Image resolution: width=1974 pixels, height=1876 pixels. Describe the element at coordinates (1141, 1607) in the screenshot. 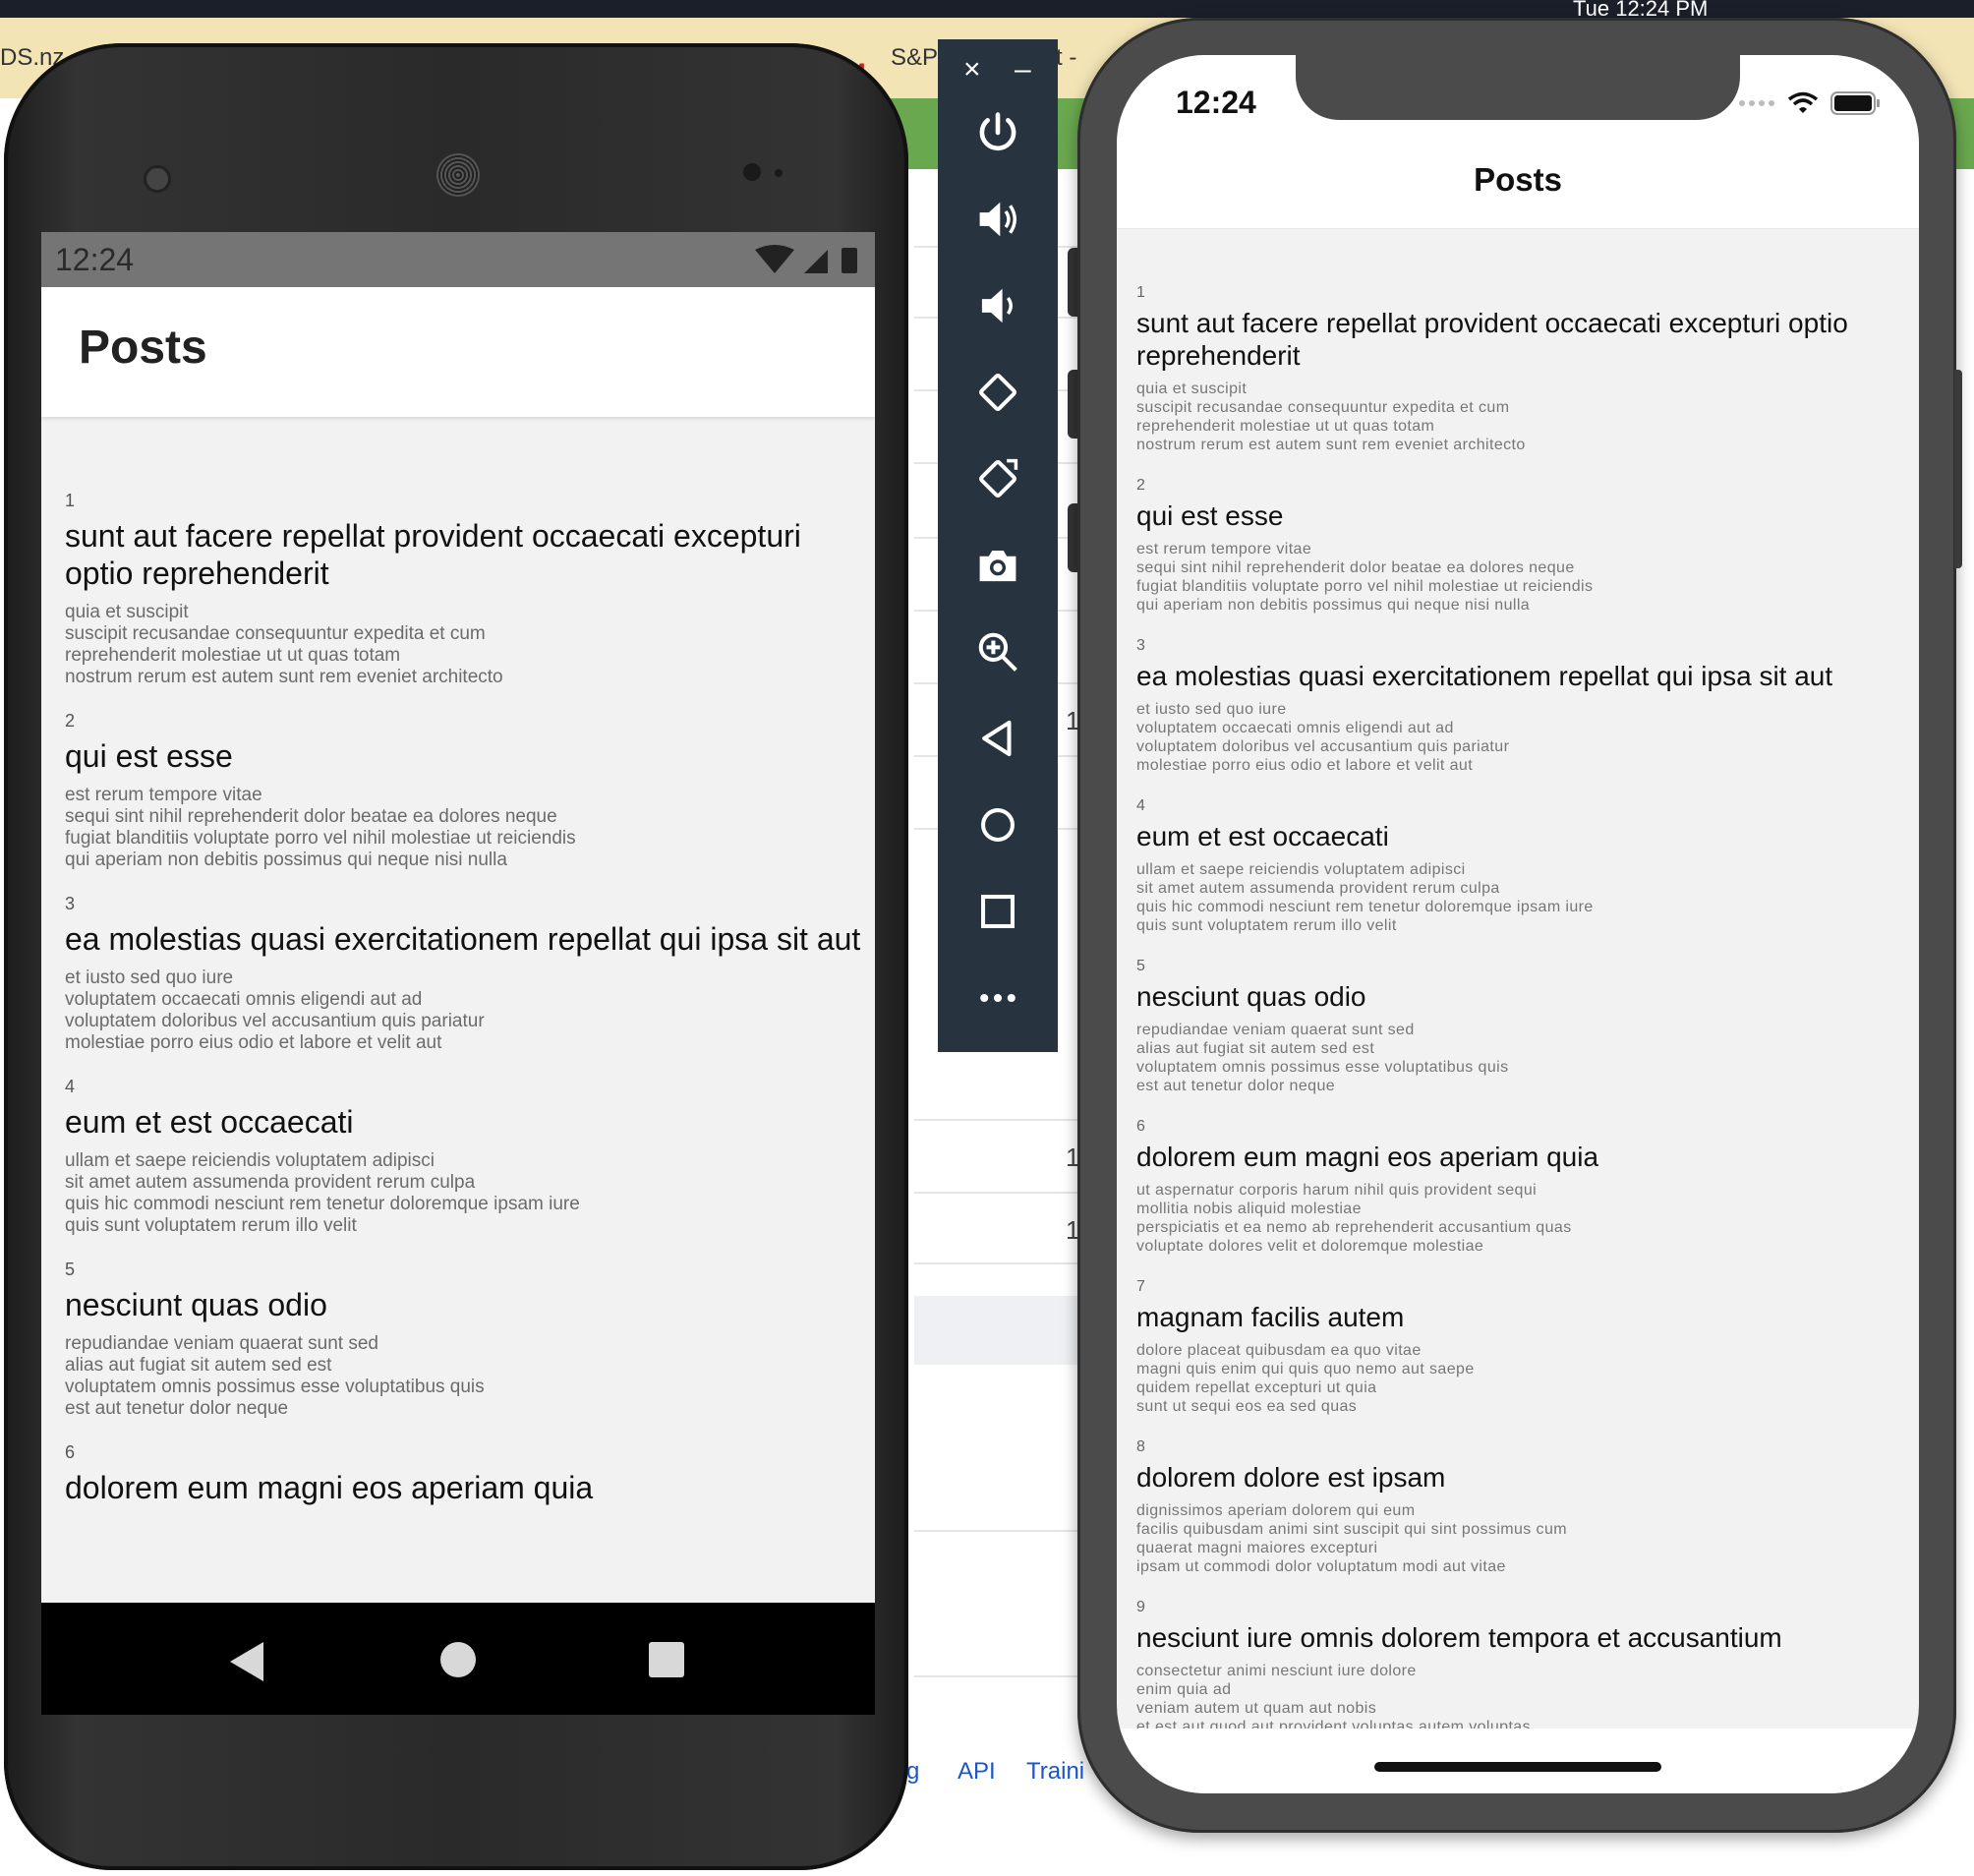

I see `post-id: 9` at that location.